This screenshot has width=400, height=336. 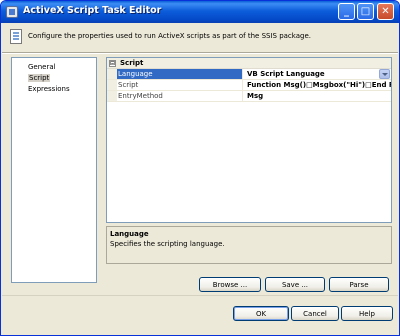 I want to click on property-value: Msg, so click(x=317, y=96).